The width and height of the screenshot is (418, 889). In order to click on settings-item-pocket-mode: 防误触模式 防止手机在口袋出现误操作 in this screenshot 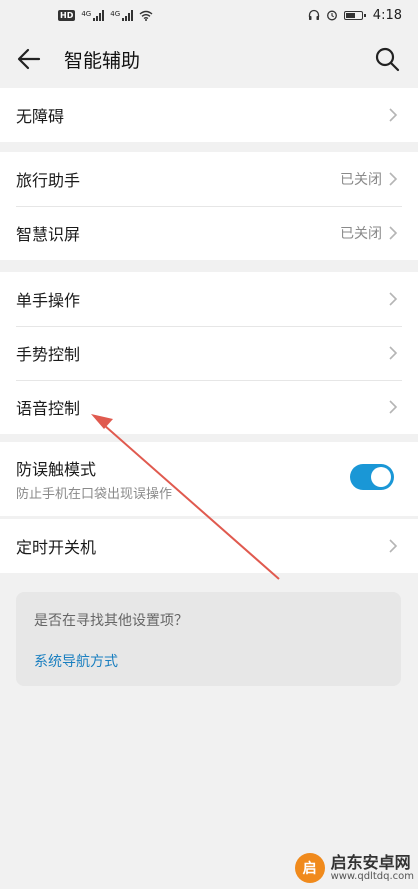, I will do `click(209, 479)`.